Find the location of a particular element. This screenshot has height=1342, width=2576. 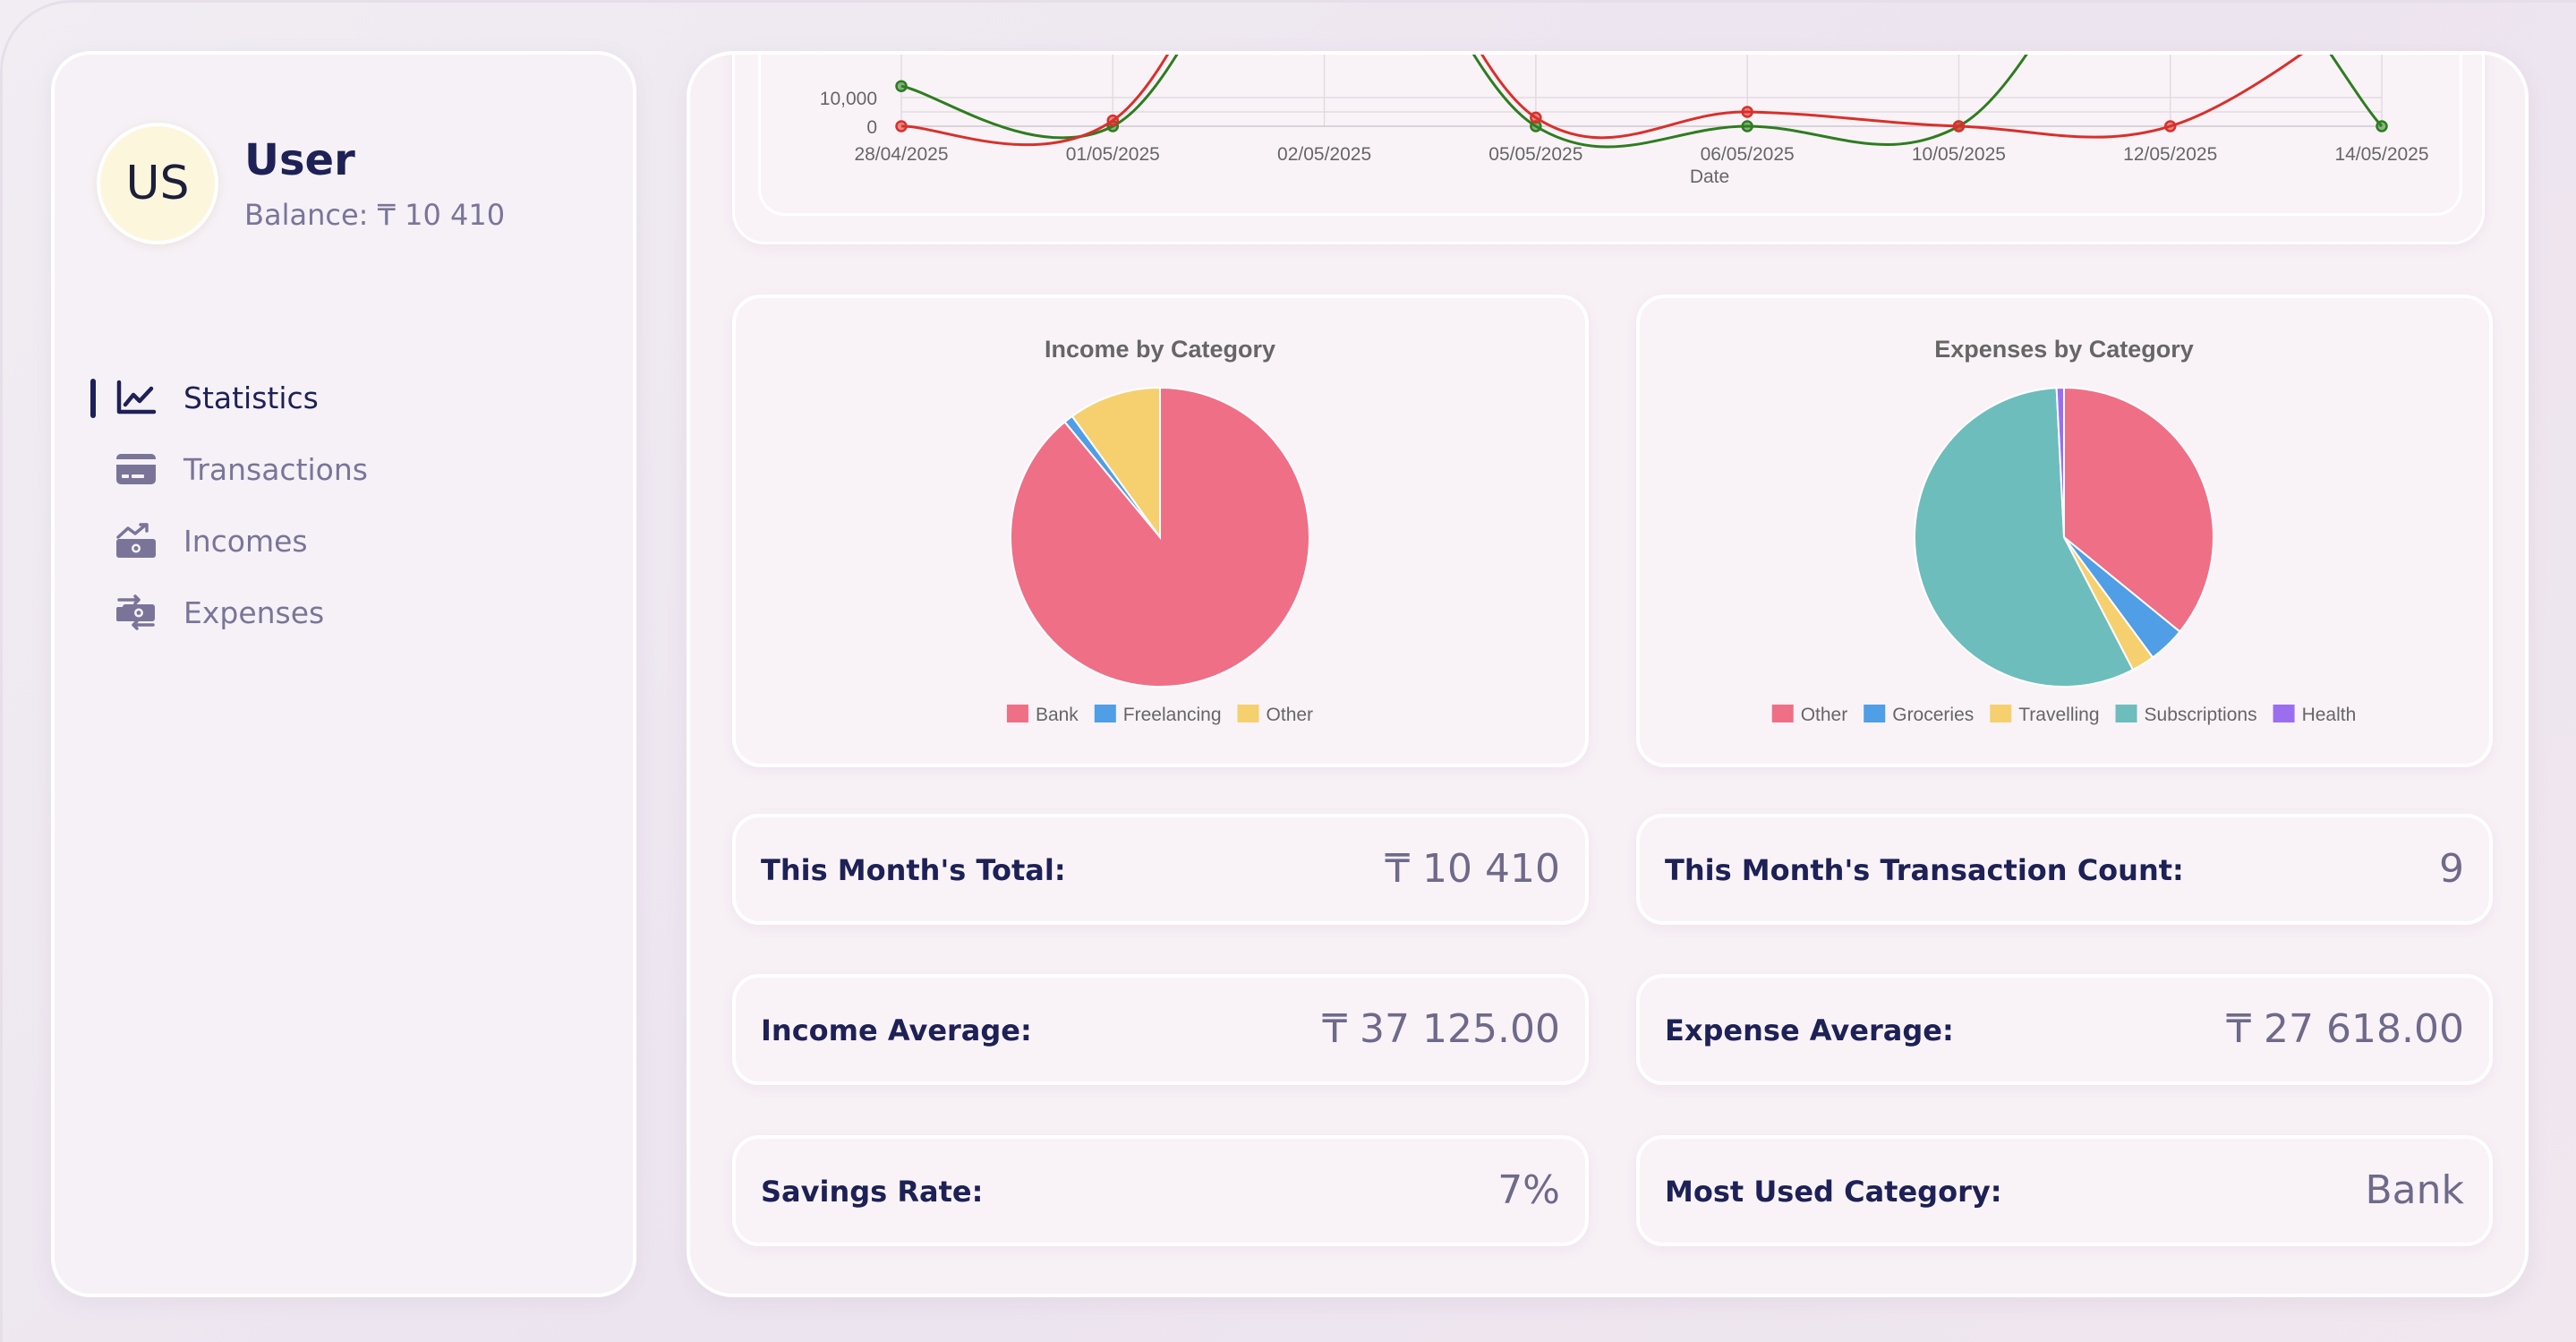

legend-label: Groceries is located at coordinates (1933, 715).